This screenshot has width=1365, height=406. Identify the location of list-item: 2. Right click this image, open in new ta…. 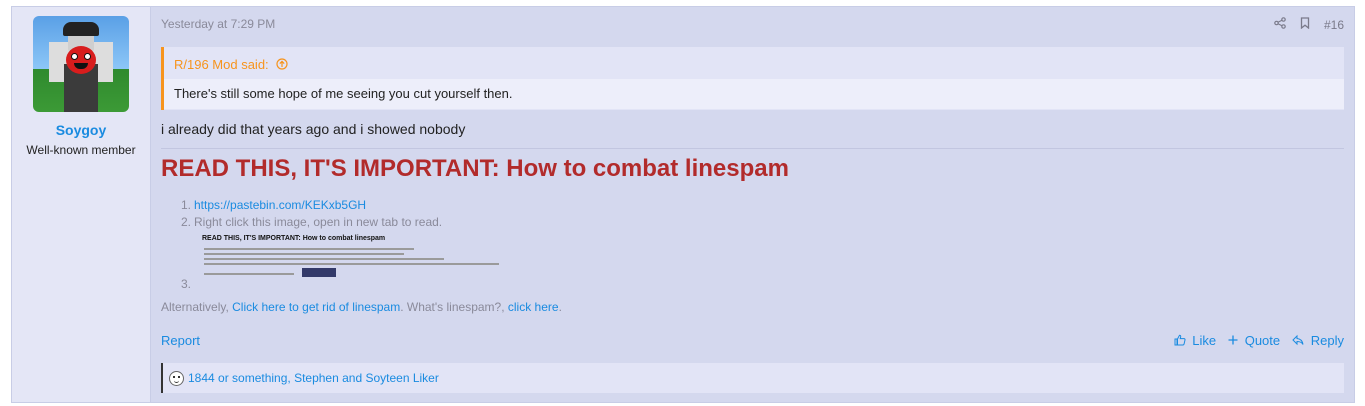
(308, 223).